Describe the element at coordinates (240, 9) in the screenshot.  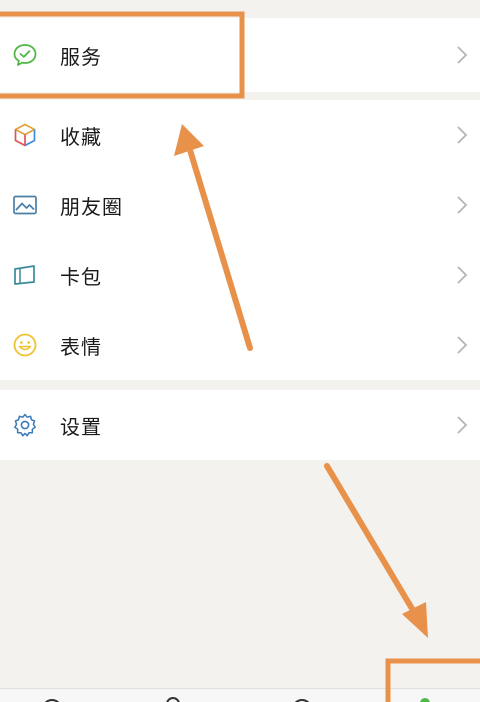
I see `top-strip` at that location.